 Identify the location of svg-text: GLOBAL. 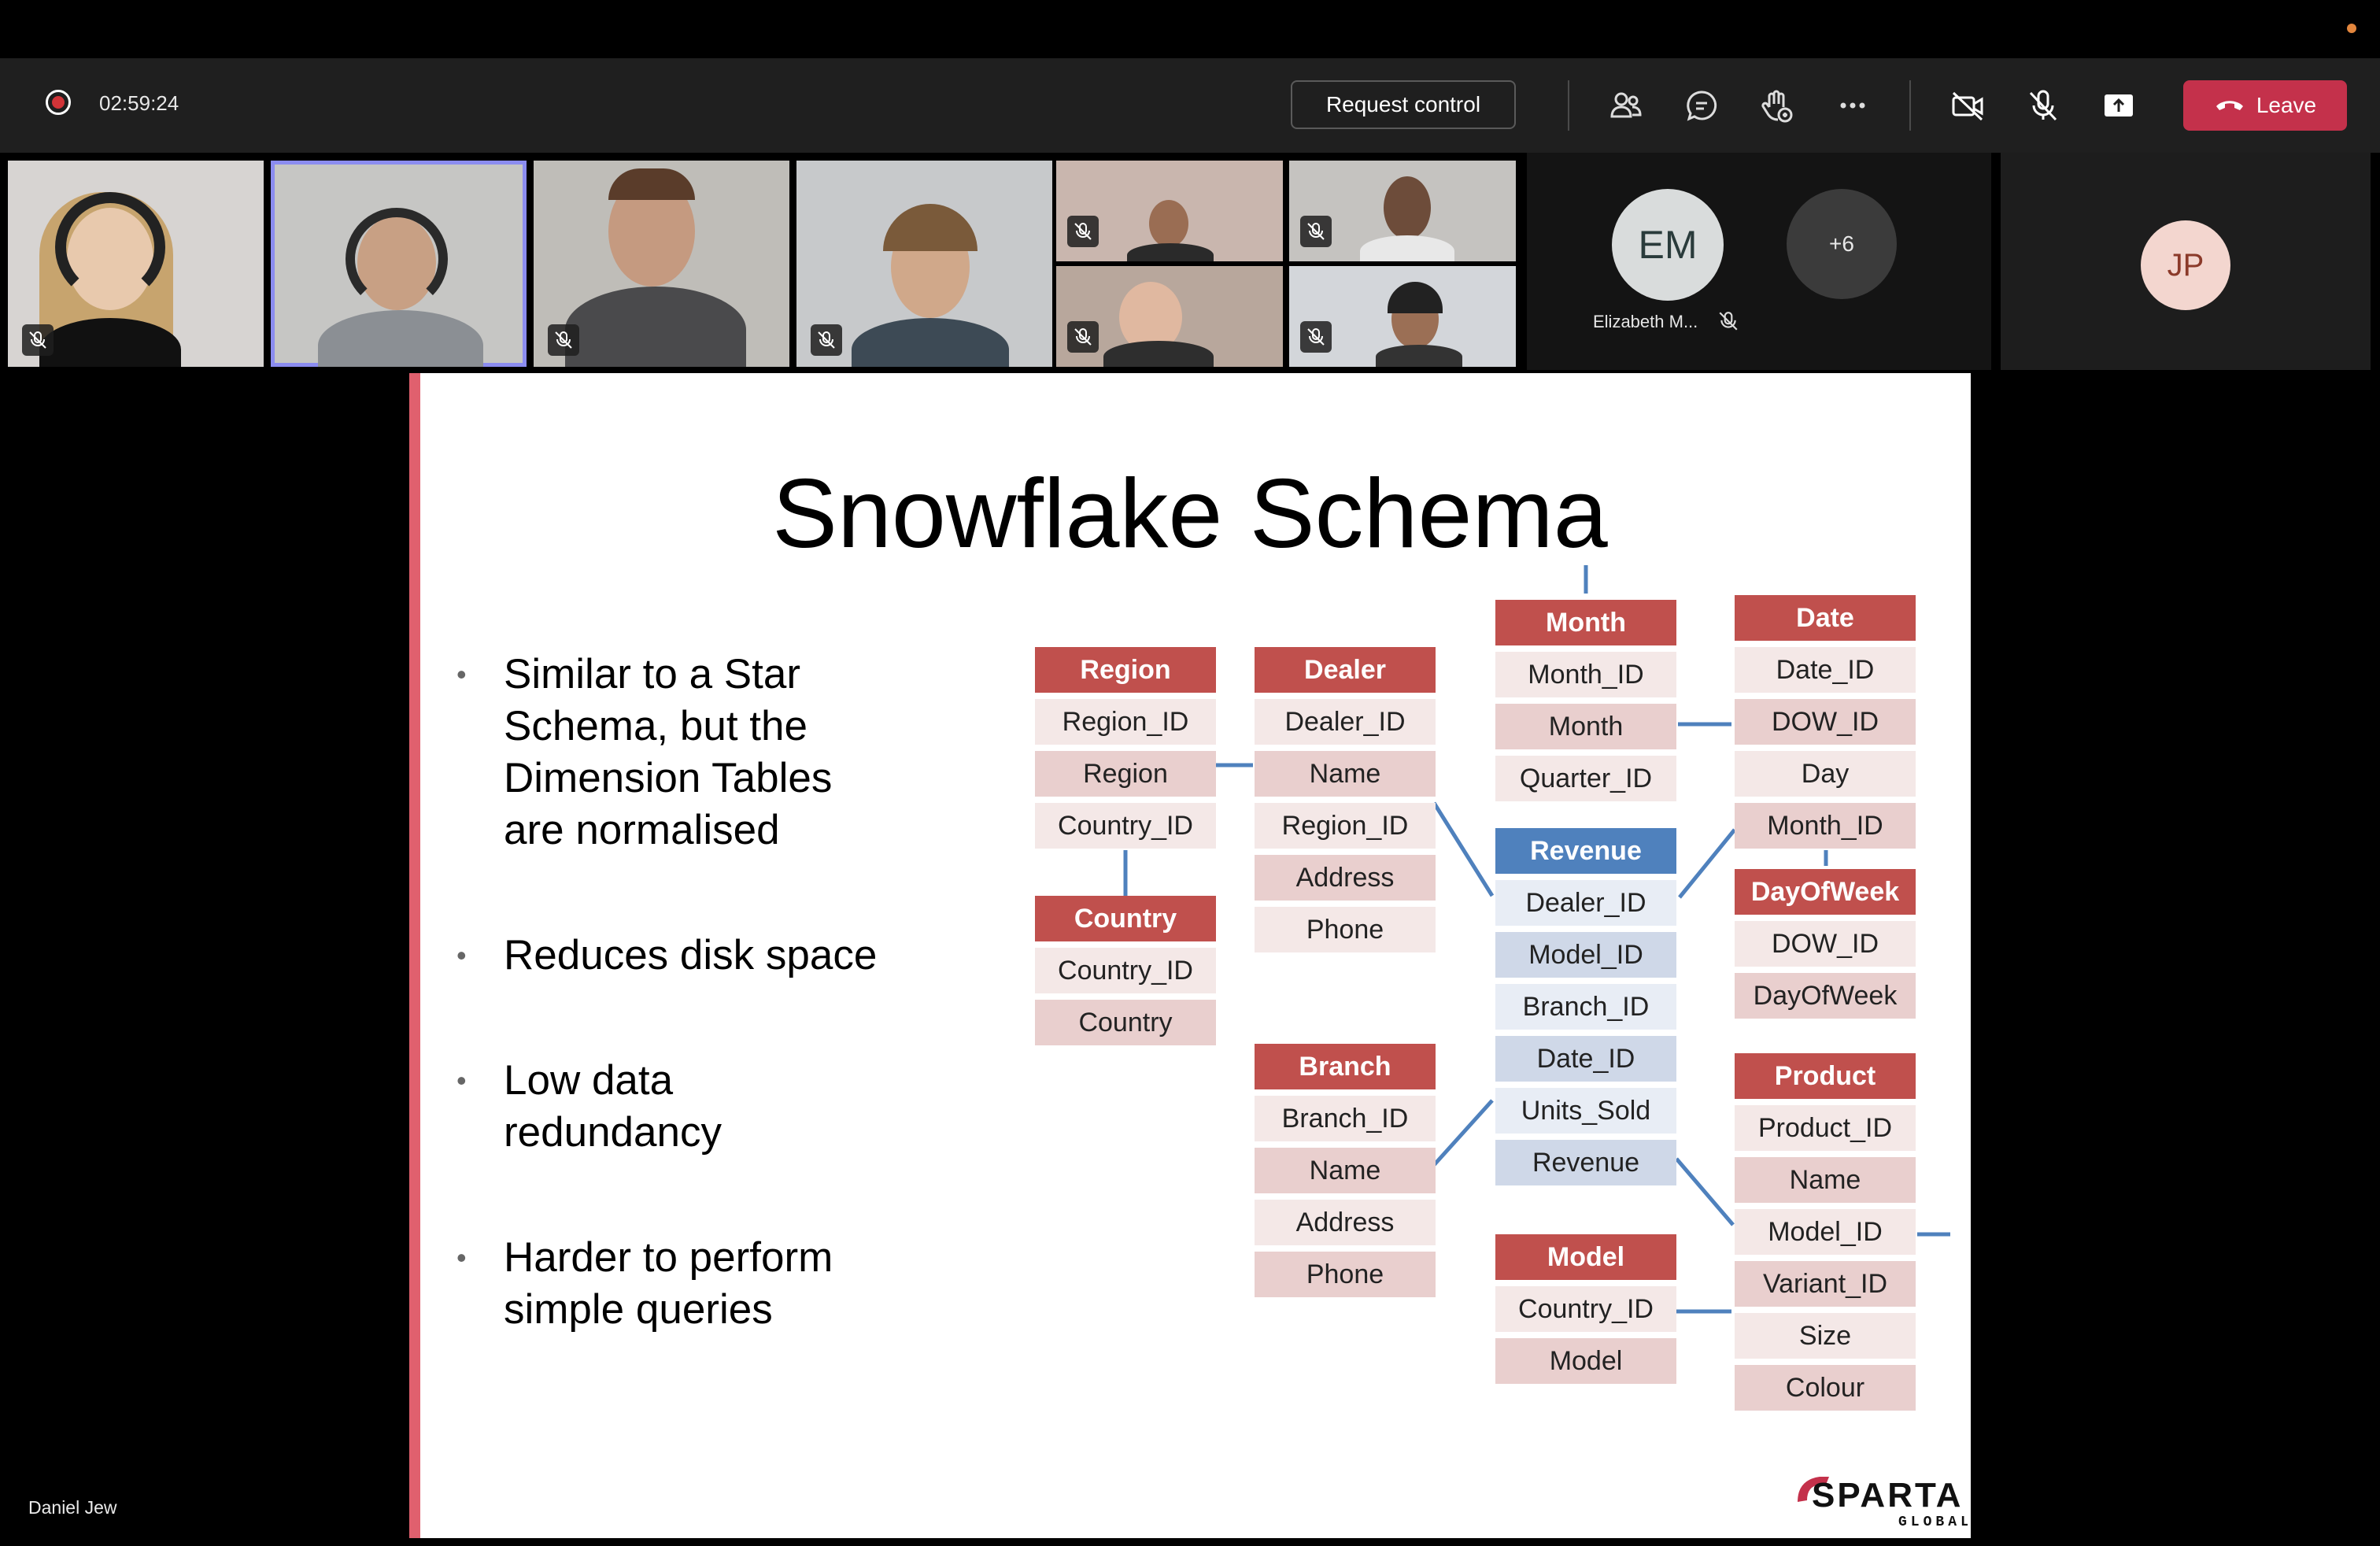
(1933, 1522).